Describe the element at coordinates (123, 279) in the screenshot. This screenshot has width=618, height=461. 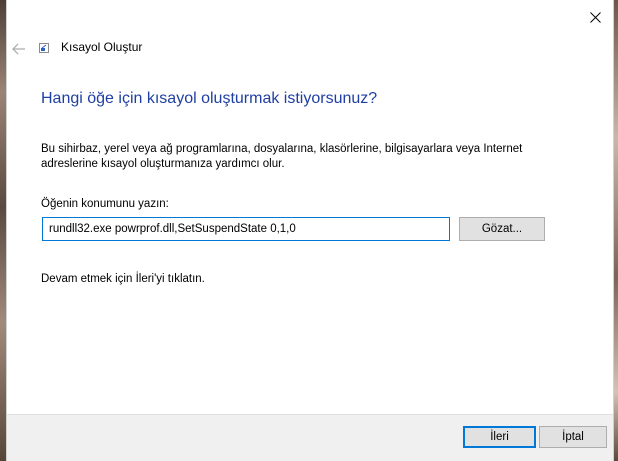
I see `continue-hint: Devam etmek için İleri'yi tıklatın.` at that location.